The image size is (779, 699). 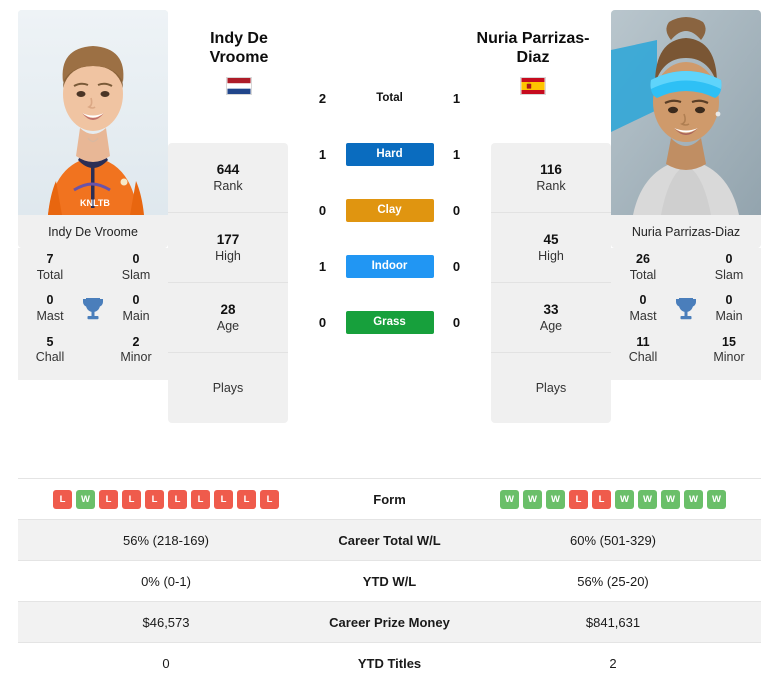 I want to click on titles-chall-value-left: 5, so click(x=50, y=341).